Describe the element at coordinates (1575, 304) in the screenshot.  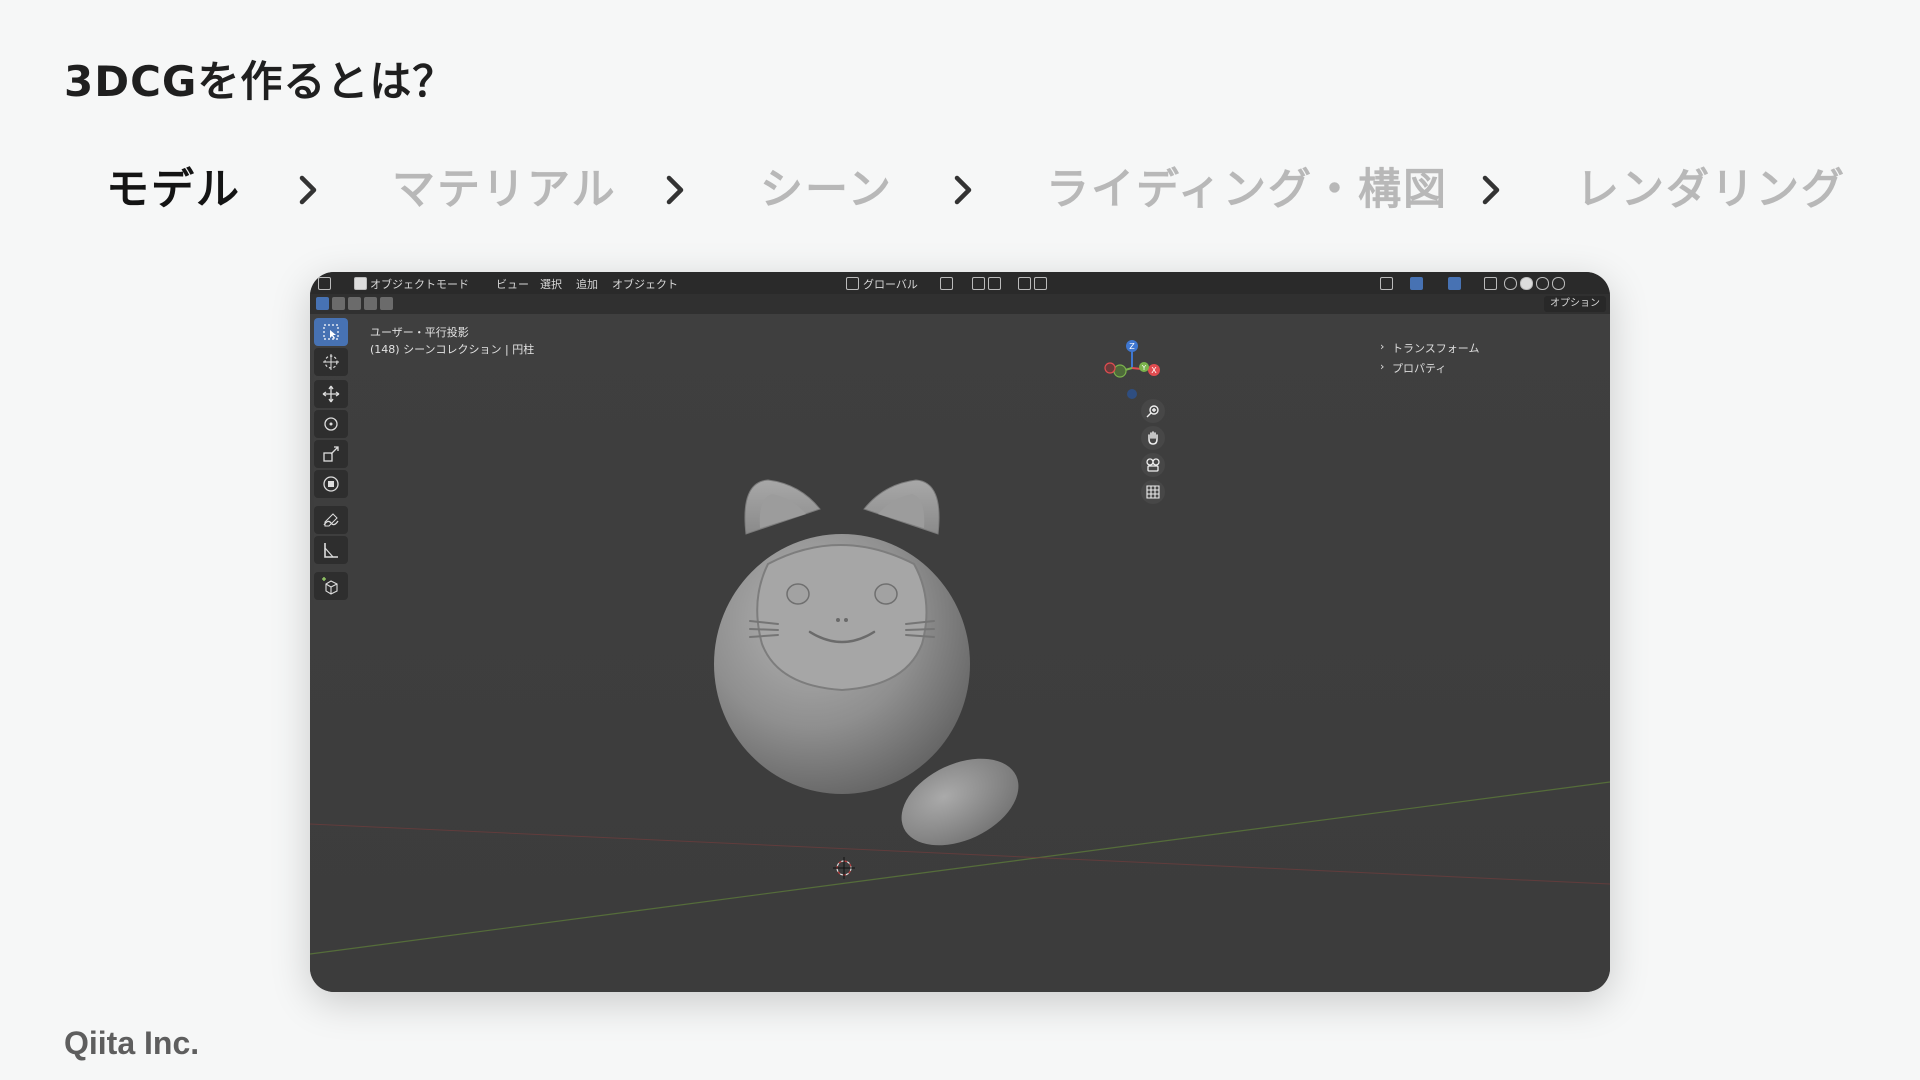
I see `options-button: オプション` at that location.